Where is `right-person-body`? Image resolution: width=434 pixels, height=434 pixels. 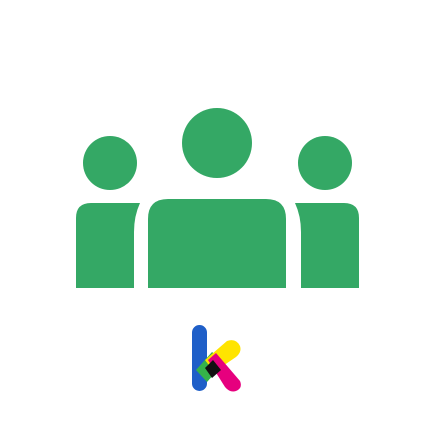
right-person-body is located at coordinates (327, 245).